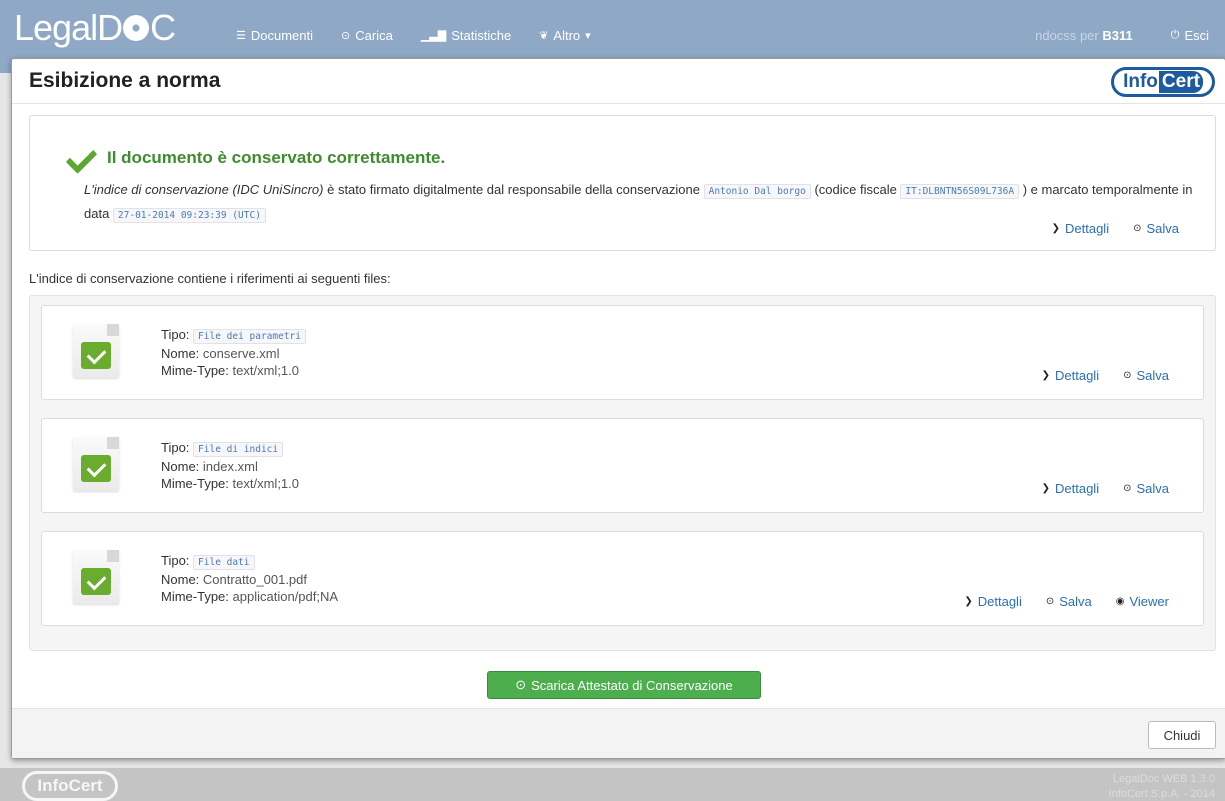 The image size is (1225, 801). What do you see at coordinates (564, 35) in the screenshot?
I see `nav-item-altro: ❦ Altro ▾` at bounding box center [564, 35].